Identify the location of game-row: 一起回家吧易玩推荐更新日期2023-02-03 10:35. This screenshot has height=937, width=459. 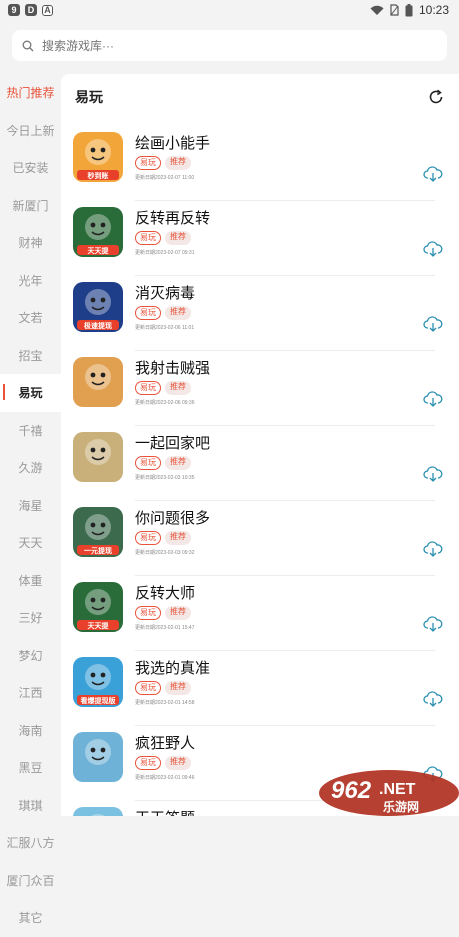
(260, 463).